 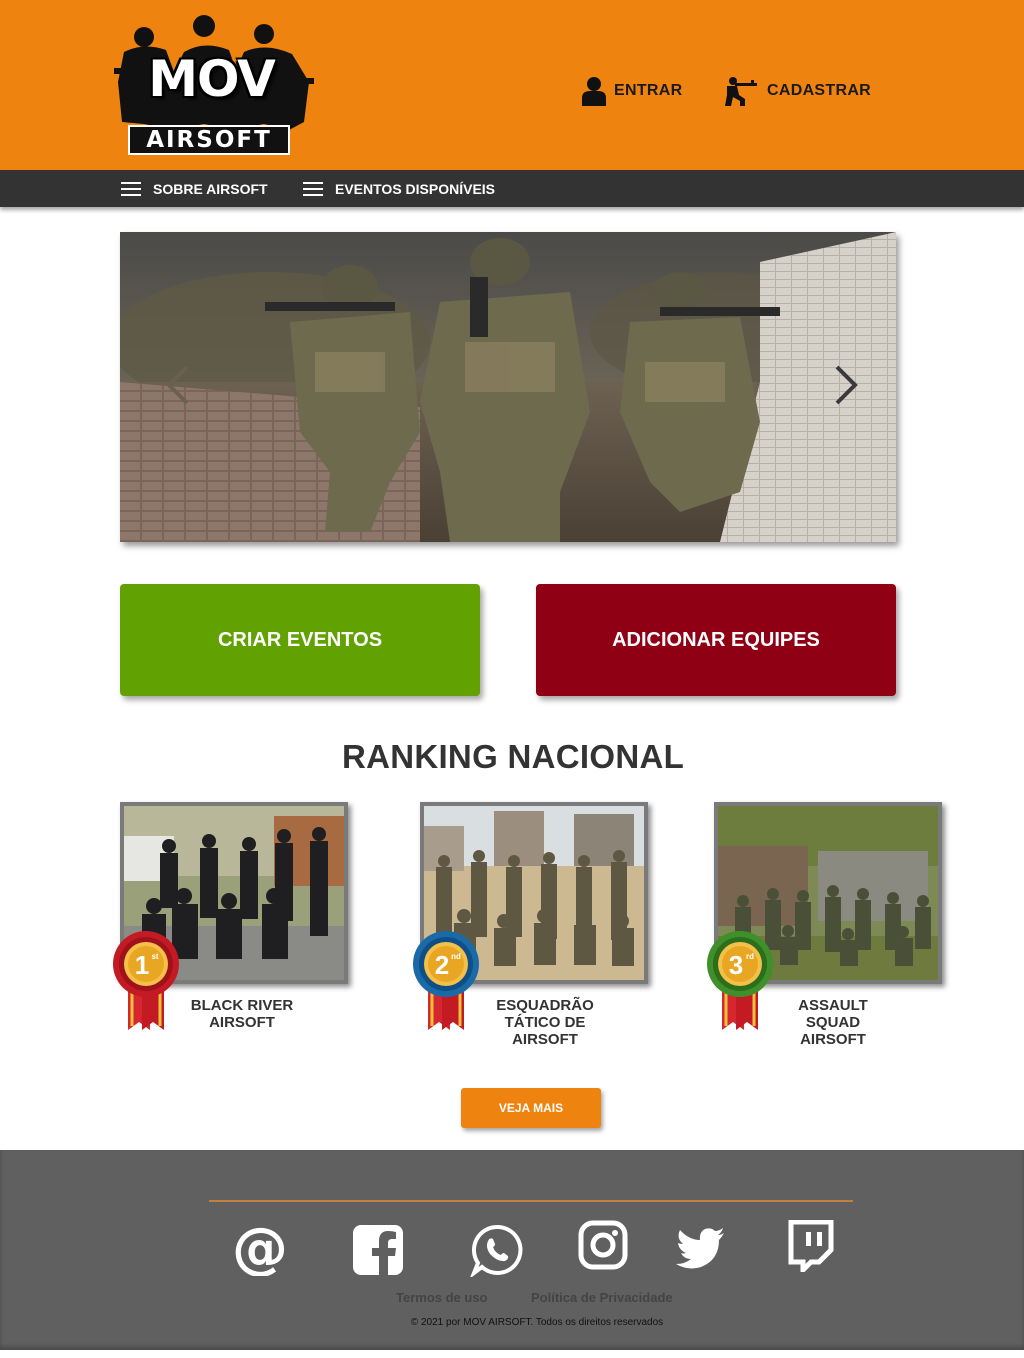 I want to click on instagram-link, so click(x=603, y=1245).